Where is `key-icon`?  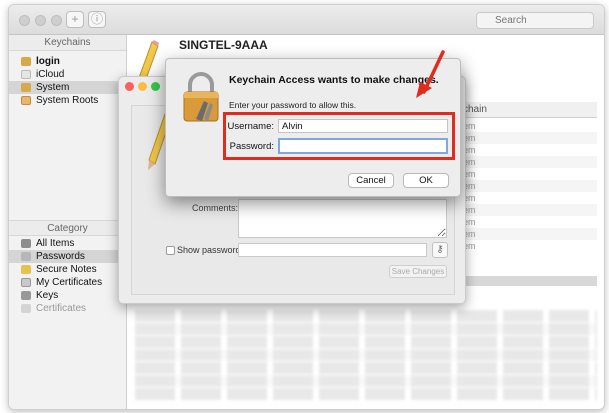 key-icon is located at coordinates (26, 295).